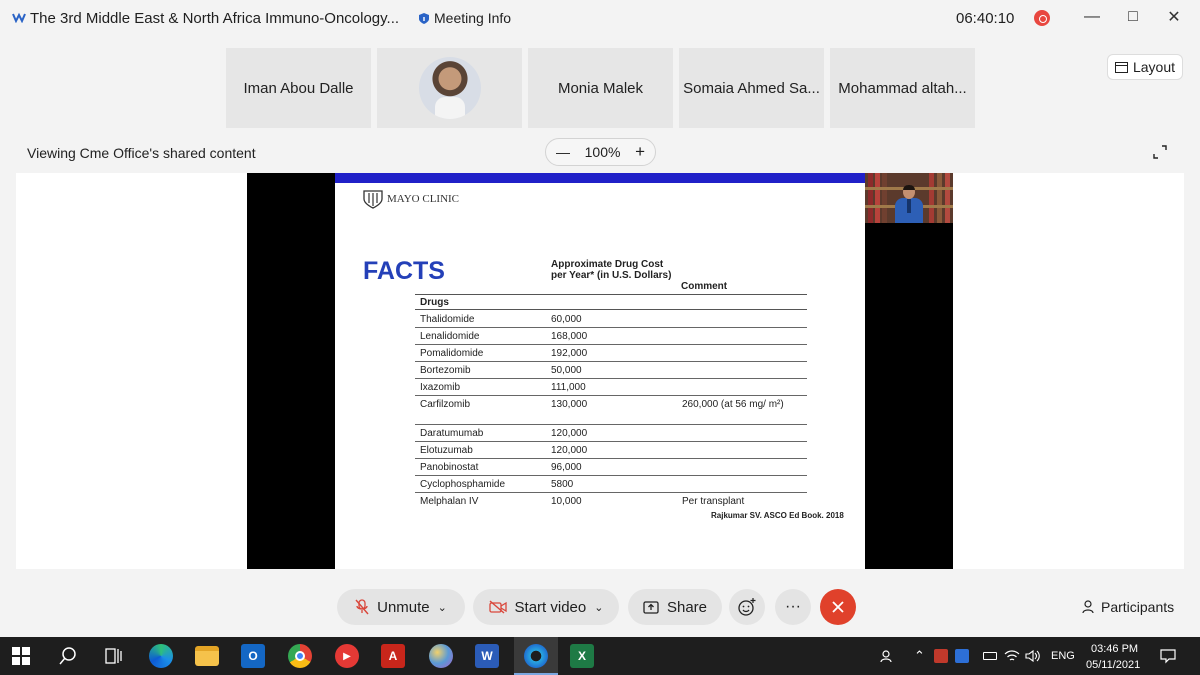 This screenshot has height=675, width=1200. Describe the element at coordinates (566, 501) in the screenshot. I see `drug-cost: 10,000` at that location.